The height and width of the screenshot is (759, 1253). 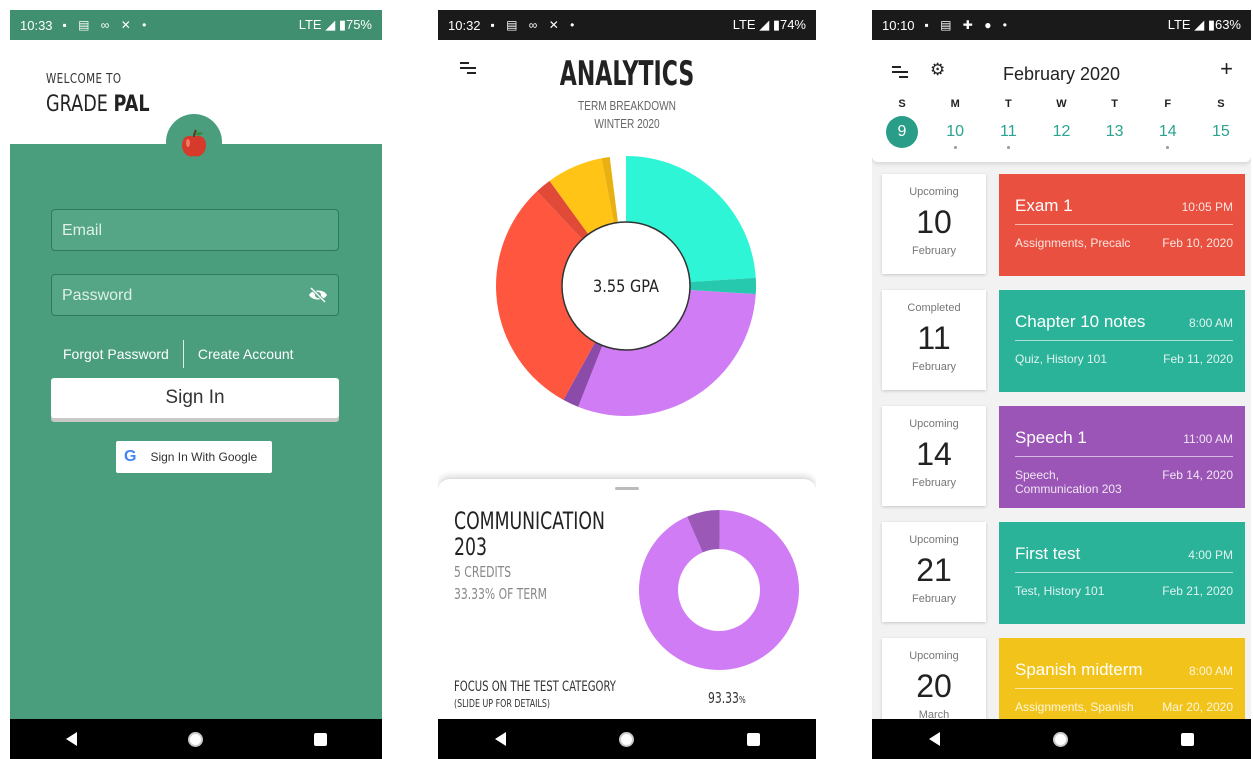 I want to click on day-column: F 14, so click(x=1168, y=123).